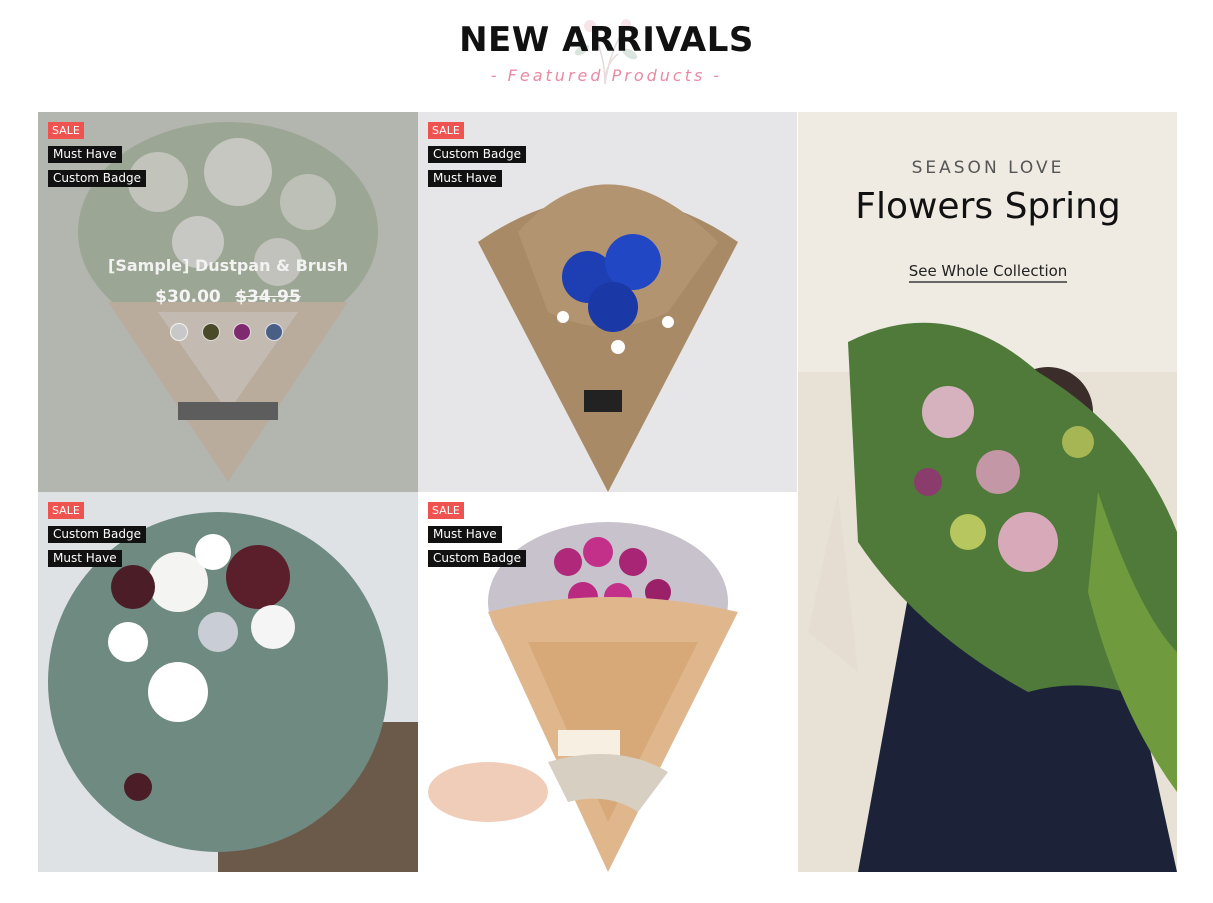  I want to click on promo-kicker: SEASON LOVE, so click(988, 168).